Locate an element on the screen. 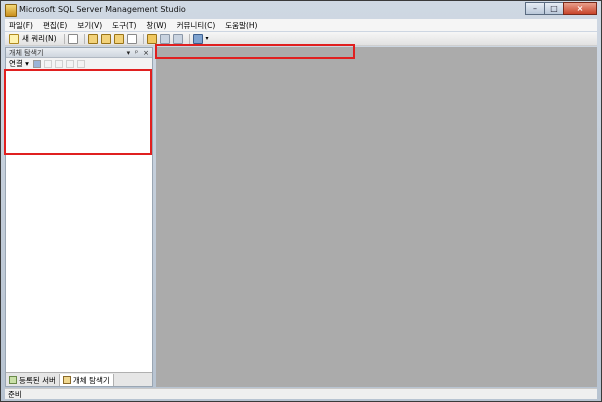 Image resolution: width=602 pixels, height=402 pixels. analysis-services-query-icon is located at coordinates (105, 38).